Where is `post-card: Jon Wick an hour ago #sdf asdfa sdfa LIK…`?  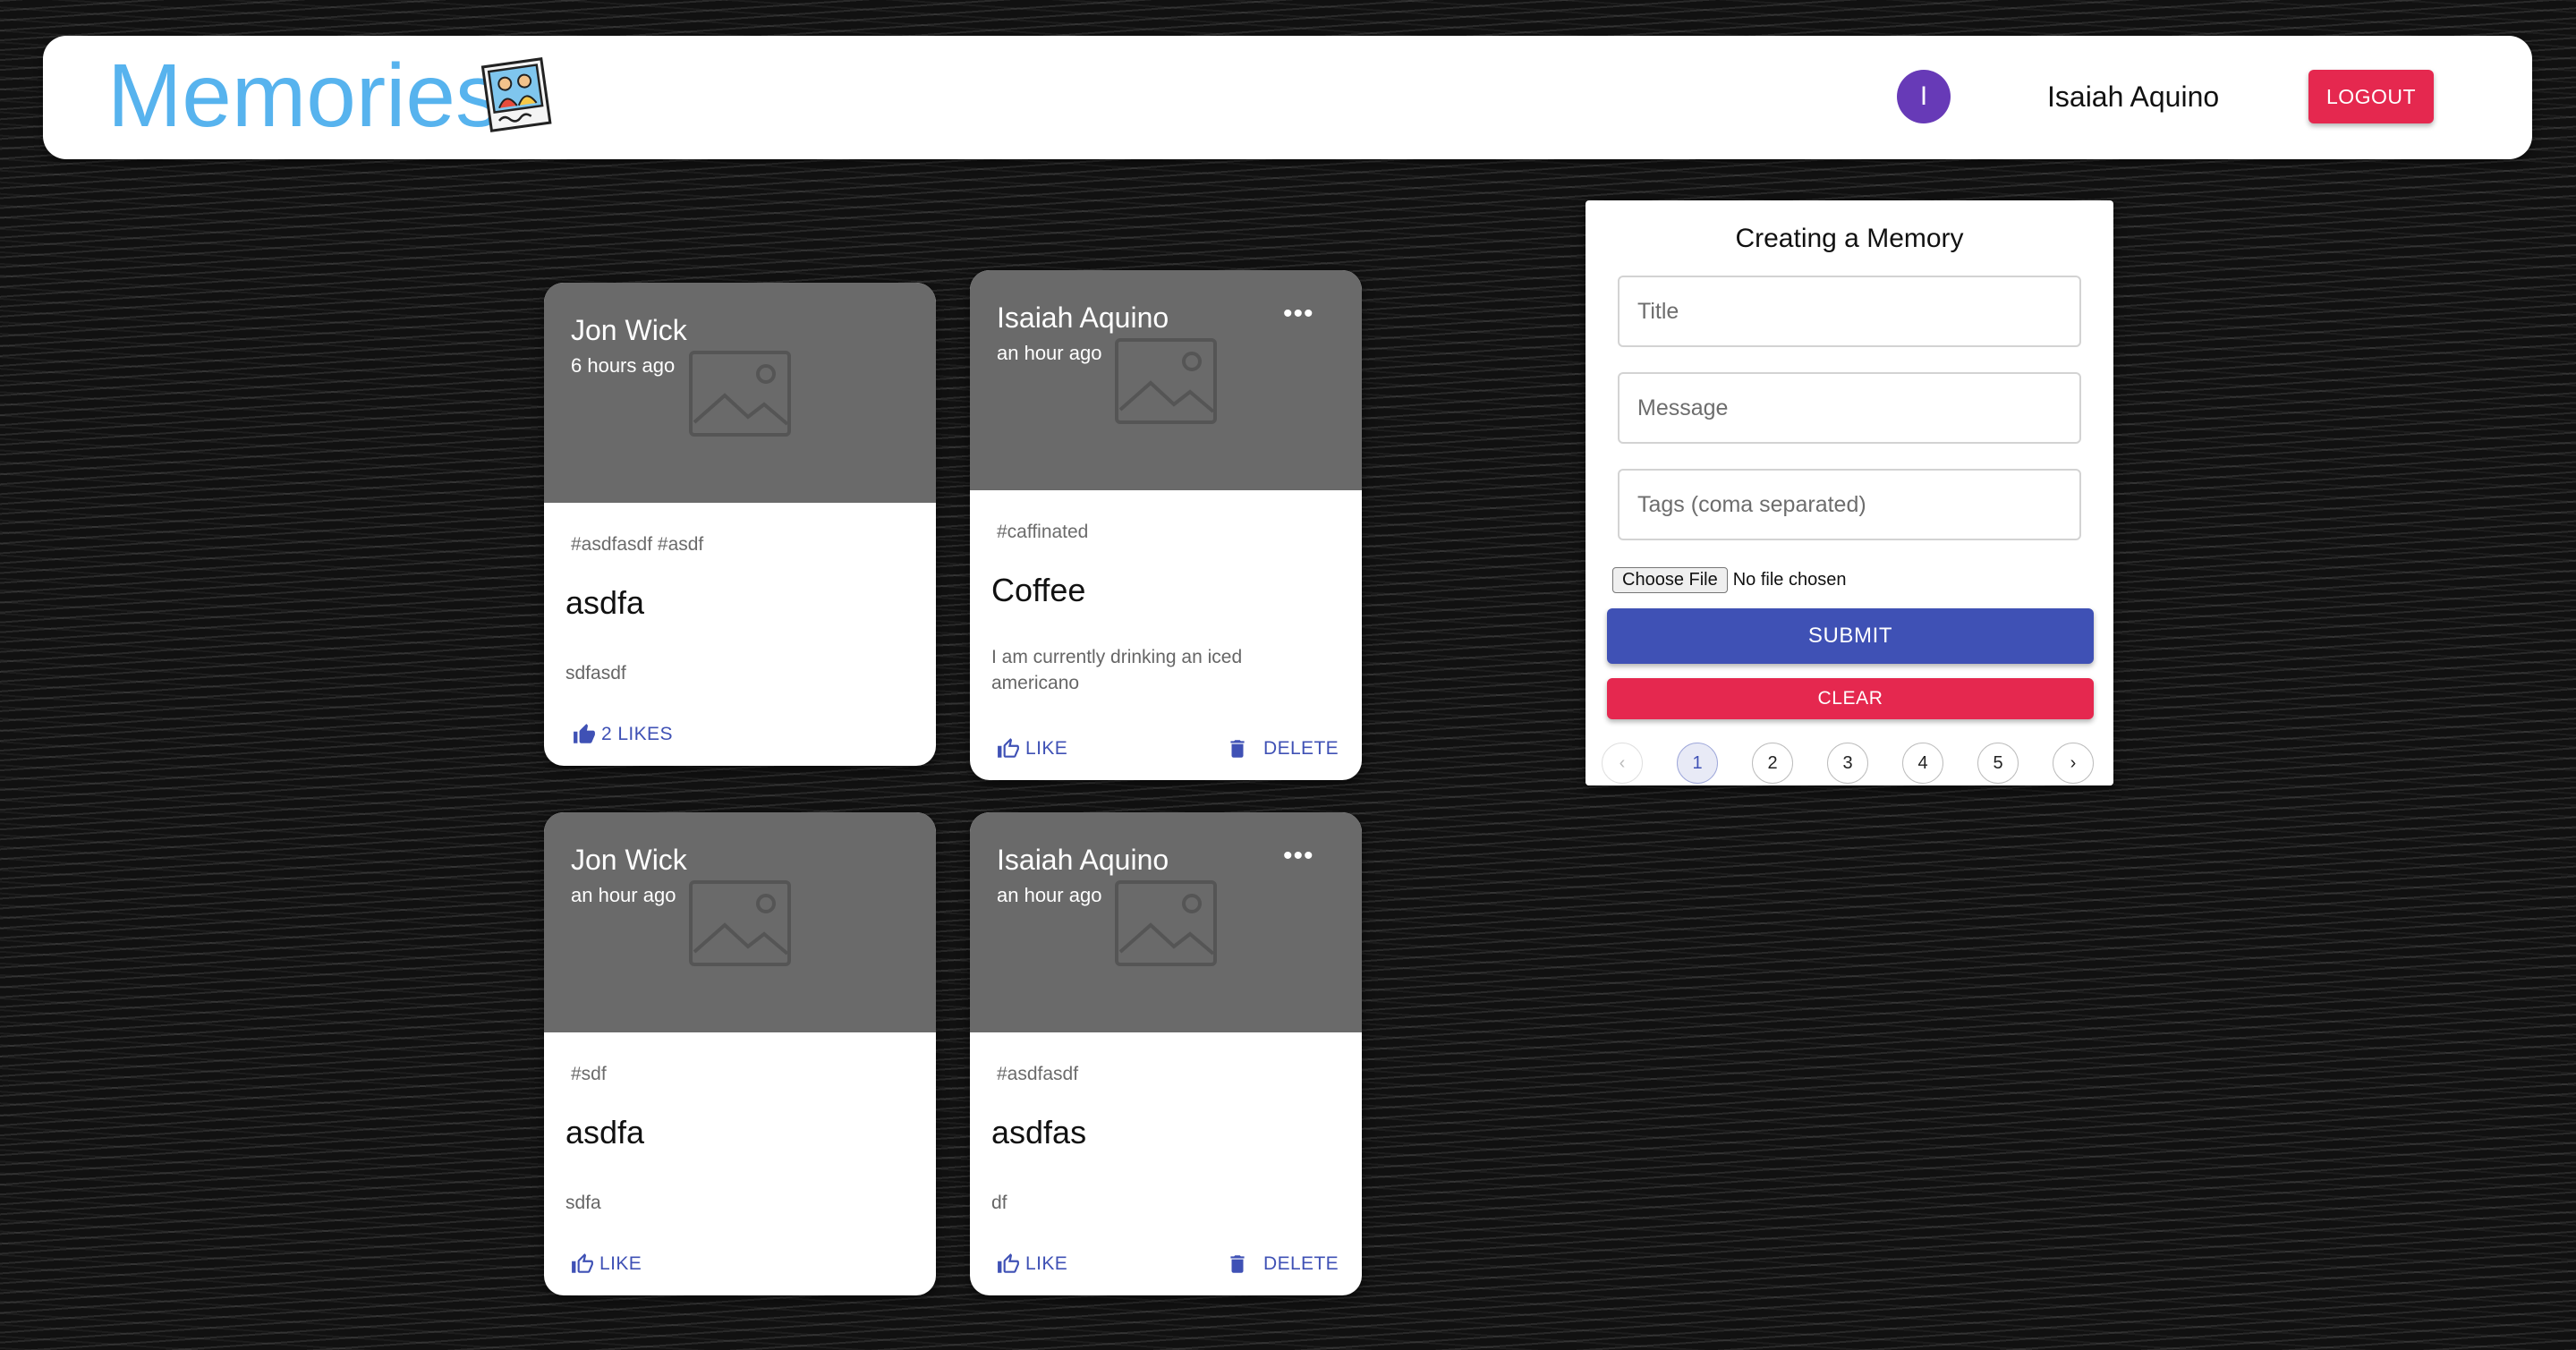 post-card: Jon Wick an hour ago #sdf asdfa sdfa LIK… is located at coordinates (740, 1053).